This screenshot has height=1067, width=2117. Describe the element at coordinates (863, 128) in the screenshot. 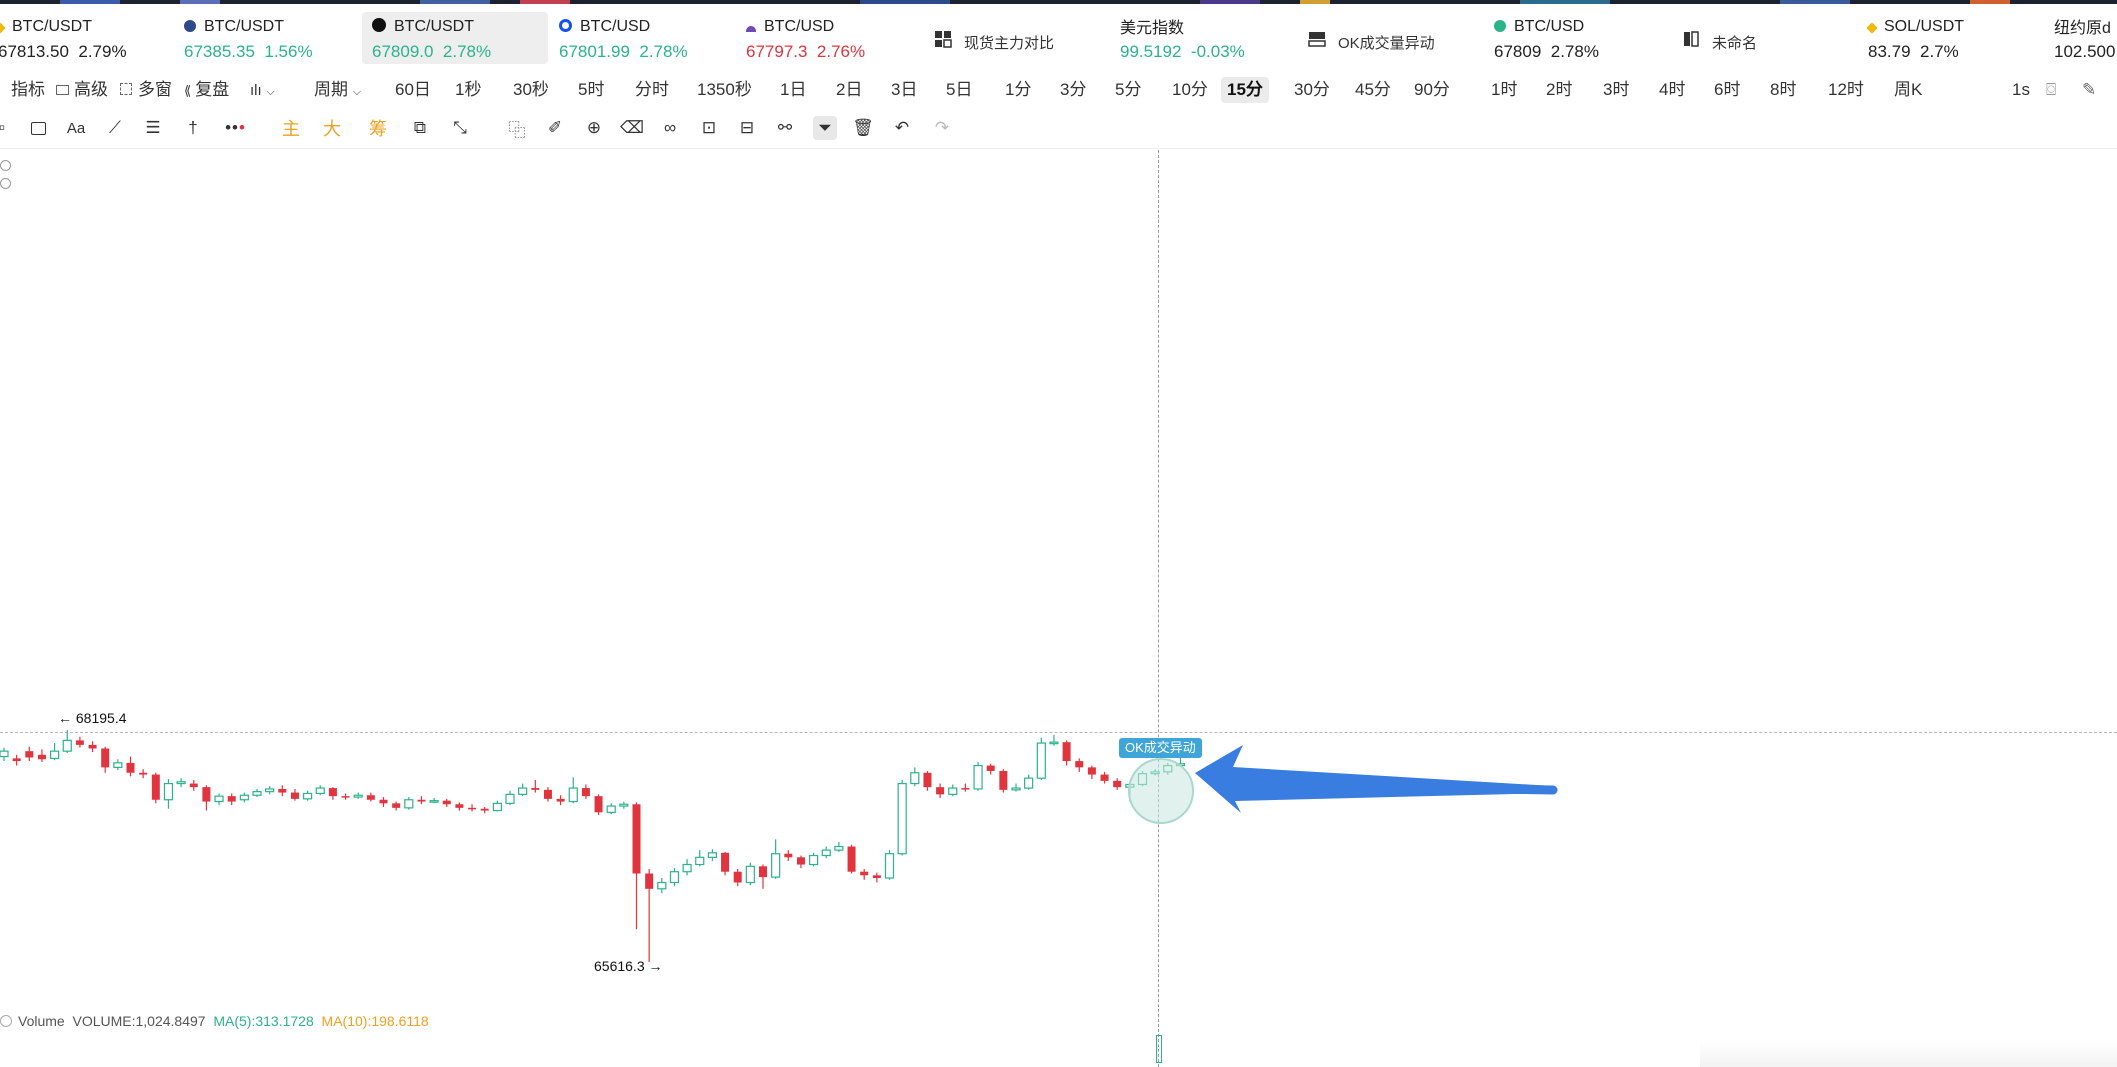

I see `trash-icon: 🗑` at that location.